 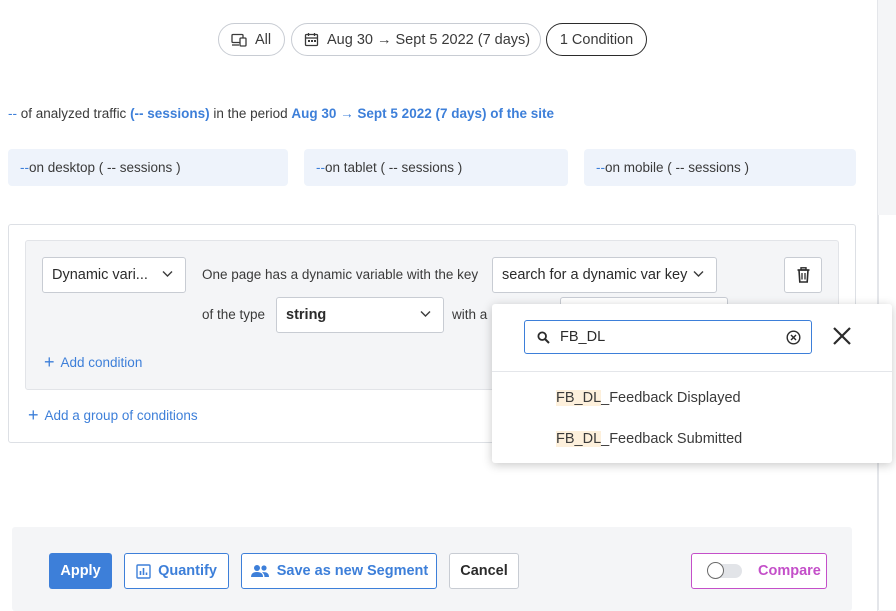 What do you see at coordinates (677, 167) in the screenshot?
I see `mobile-label: on mobile ( -- sessions )` at bounding box center [677, 167].